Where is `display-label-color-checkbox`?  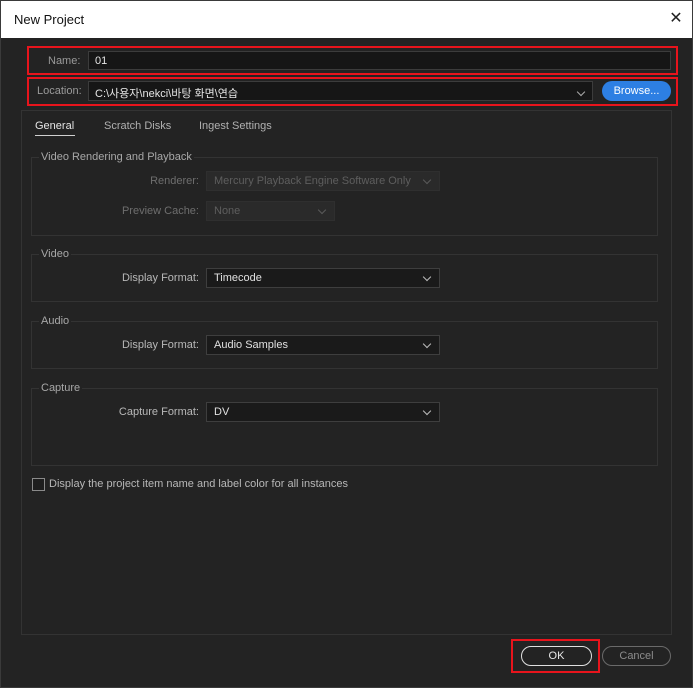
display-label-color-checkbox is located at coordinates (38, 484).